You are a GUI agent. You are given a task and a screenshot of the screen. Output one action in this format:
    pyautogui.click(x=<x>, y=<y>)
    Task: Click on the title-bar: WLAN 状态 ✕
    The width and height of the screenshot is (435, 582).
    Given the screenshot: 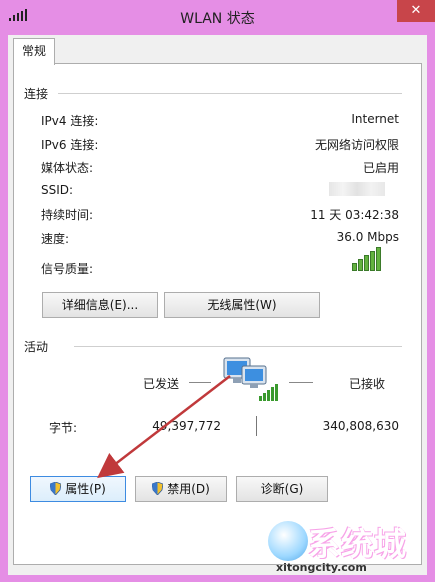 What is the action you would take?
    pyautogui.click(x=217, y=17)
    